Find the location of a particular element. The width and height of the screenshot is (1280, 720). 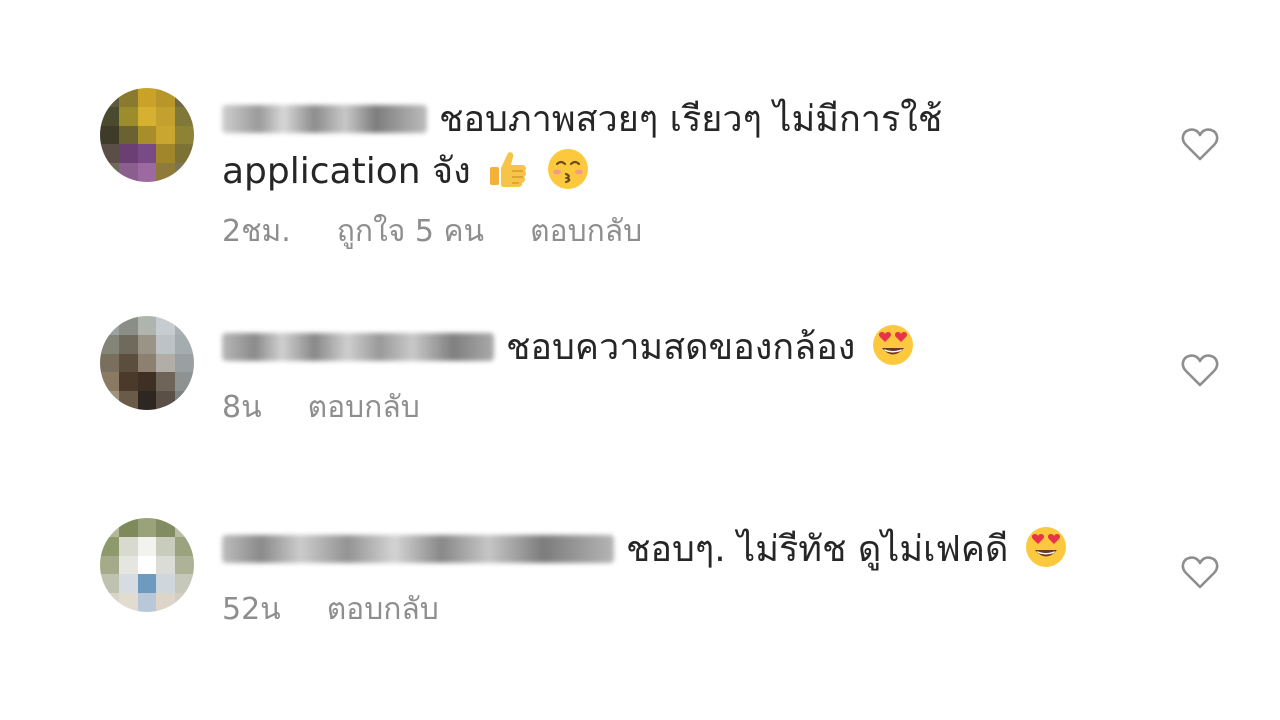

comment-text-line: application จัง is located at coordinates (652, 172).